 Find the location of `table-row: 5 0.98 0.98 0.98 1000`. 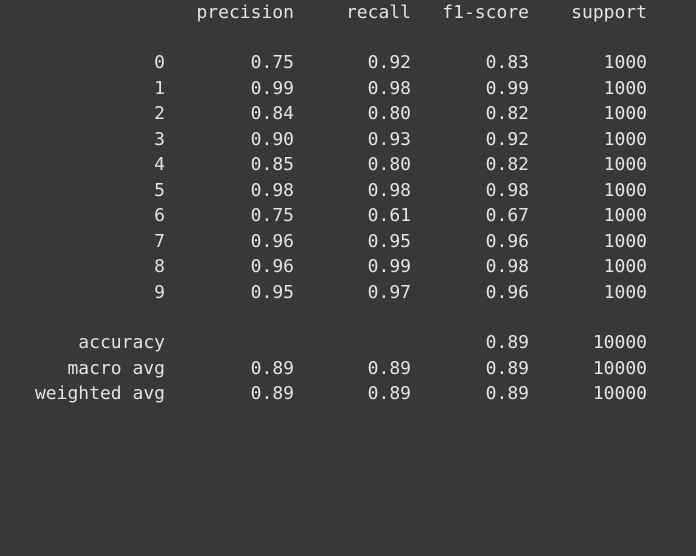

table-row: 5 0.98 0.98 0.98 1000 is located at coordinates (348, 190).